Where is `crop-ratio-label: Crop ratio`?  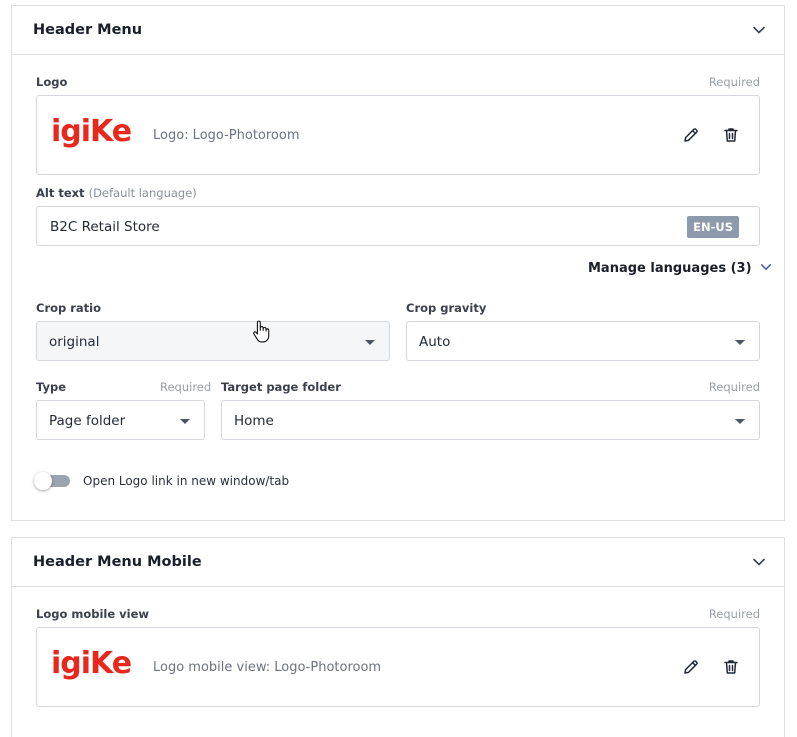 crop-ratio-label: Crop ratio is located at coordinates (69, 308).